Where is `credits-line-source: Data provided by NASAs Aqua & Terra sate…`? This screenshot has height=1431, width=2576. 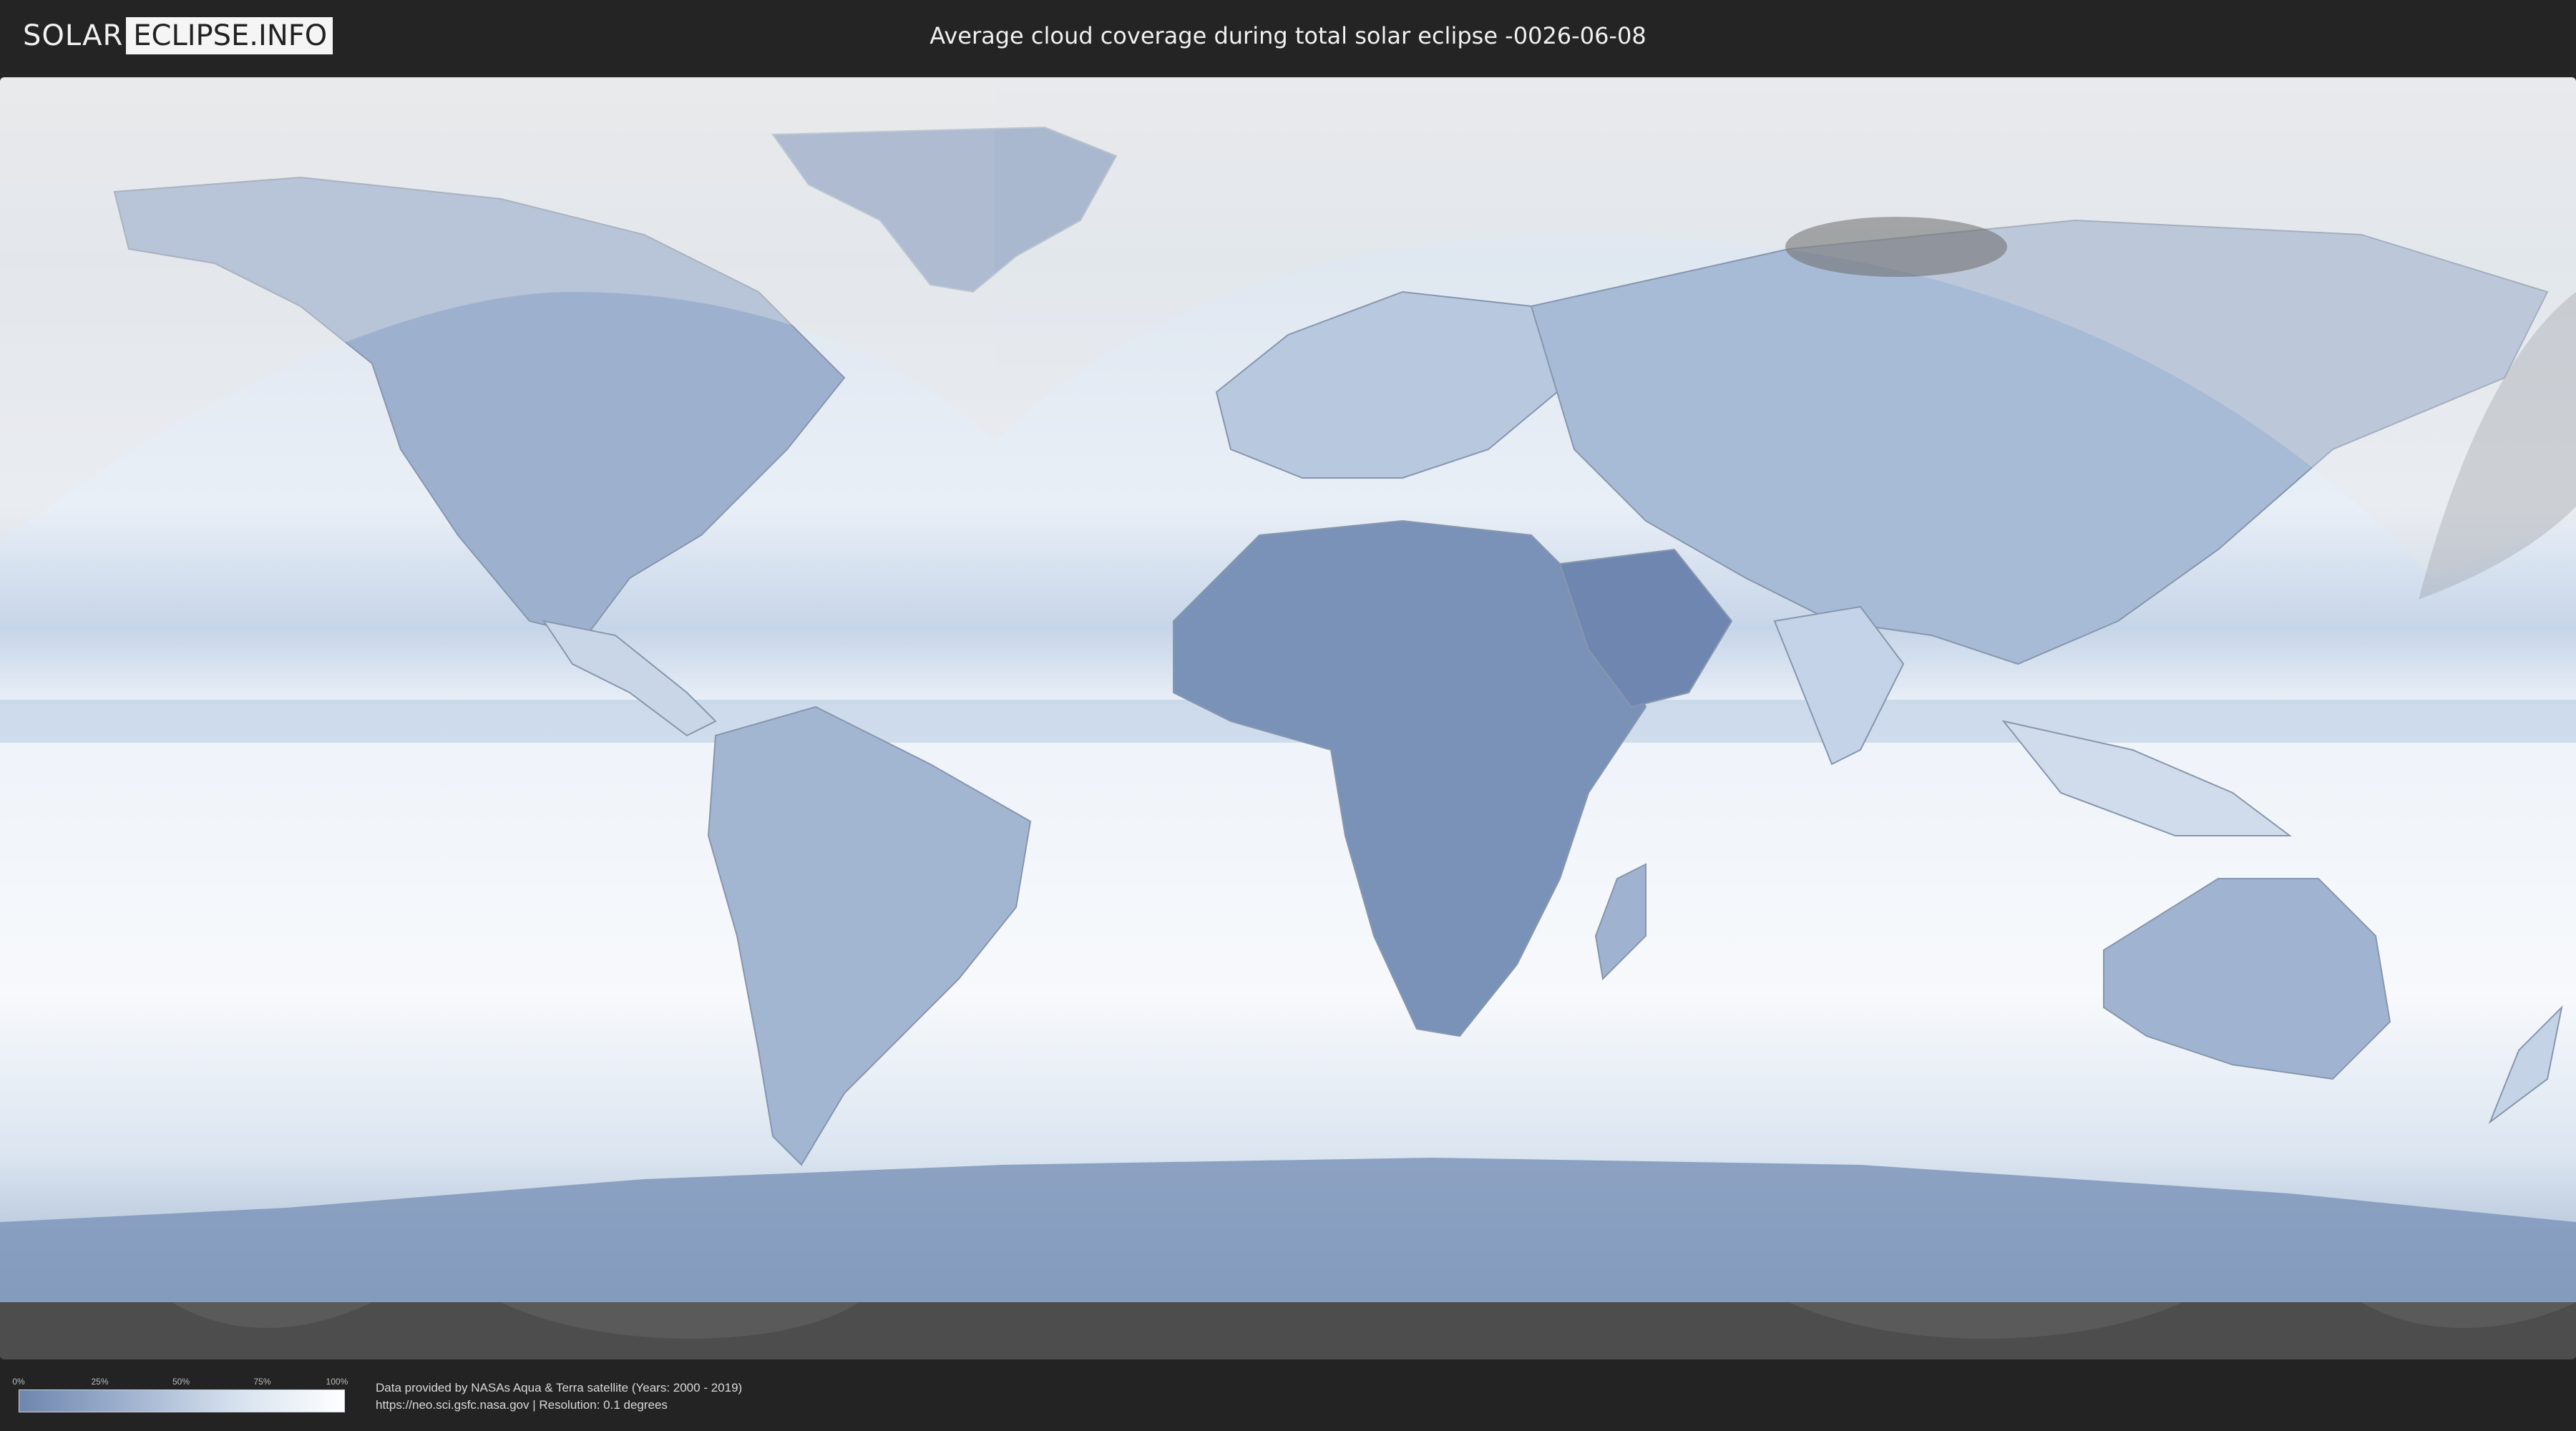 credits-line-source: Data provided by NASAs Aqua & Terra sate… is located at coordinates (559, 1388).